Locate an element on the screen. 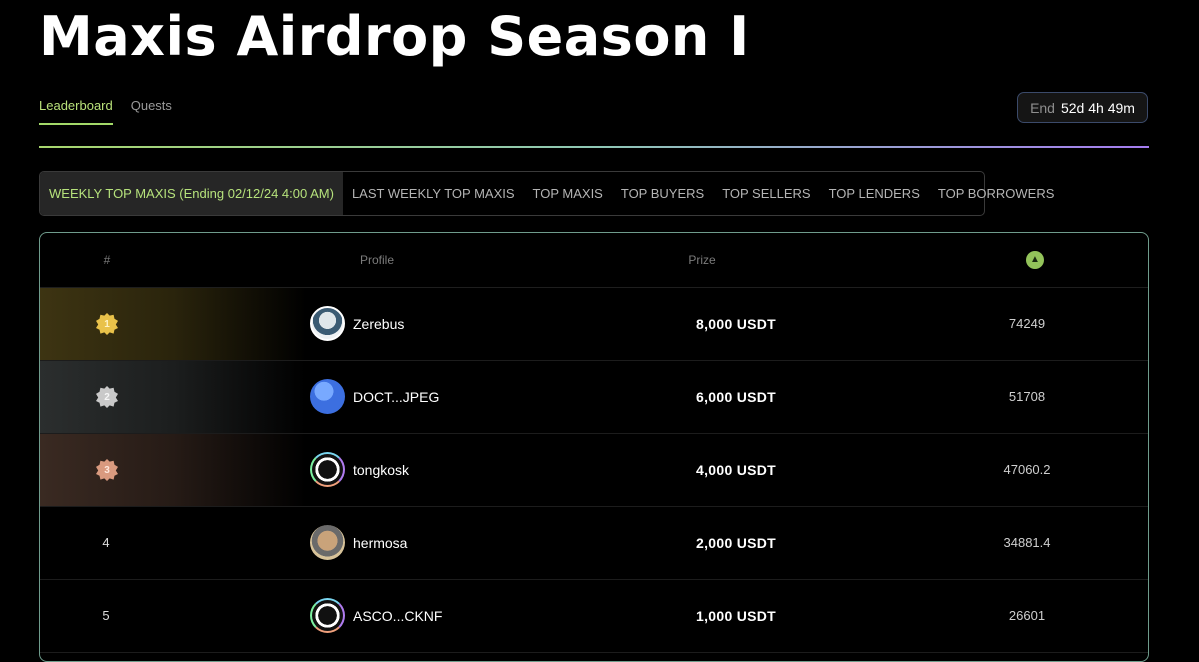 The height and width of the screenshot is (662, 1199). subtab-last-weekly-top-maxis: LAST WEEKLY TOP MAXIS is located at coordinates (433, 193).